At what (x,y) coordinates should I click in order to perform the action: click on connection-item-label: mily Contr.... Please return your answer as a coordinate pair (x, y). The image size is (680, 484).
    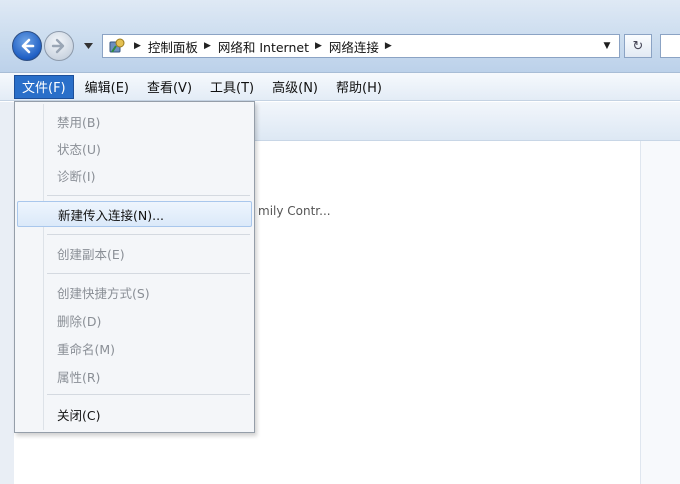
    Looking at the image, I should click on (294, 211).